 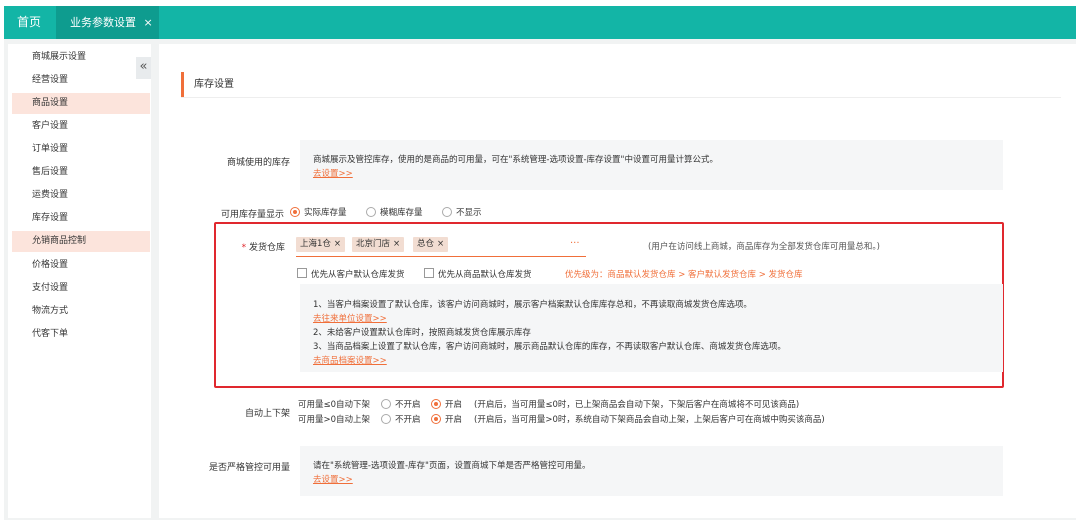 What do you see at coordinates (358, 275) in the screenshot?
I see `checkbox-customer-default-label: 优先从客户默认仓库发货` at bounding box center [358, 275].